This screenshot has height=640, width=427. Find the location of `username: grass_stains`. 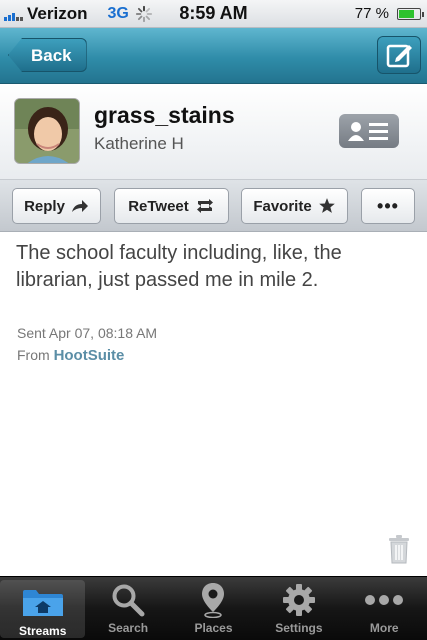

username: grass_stains is located at coordinates (164, 115).